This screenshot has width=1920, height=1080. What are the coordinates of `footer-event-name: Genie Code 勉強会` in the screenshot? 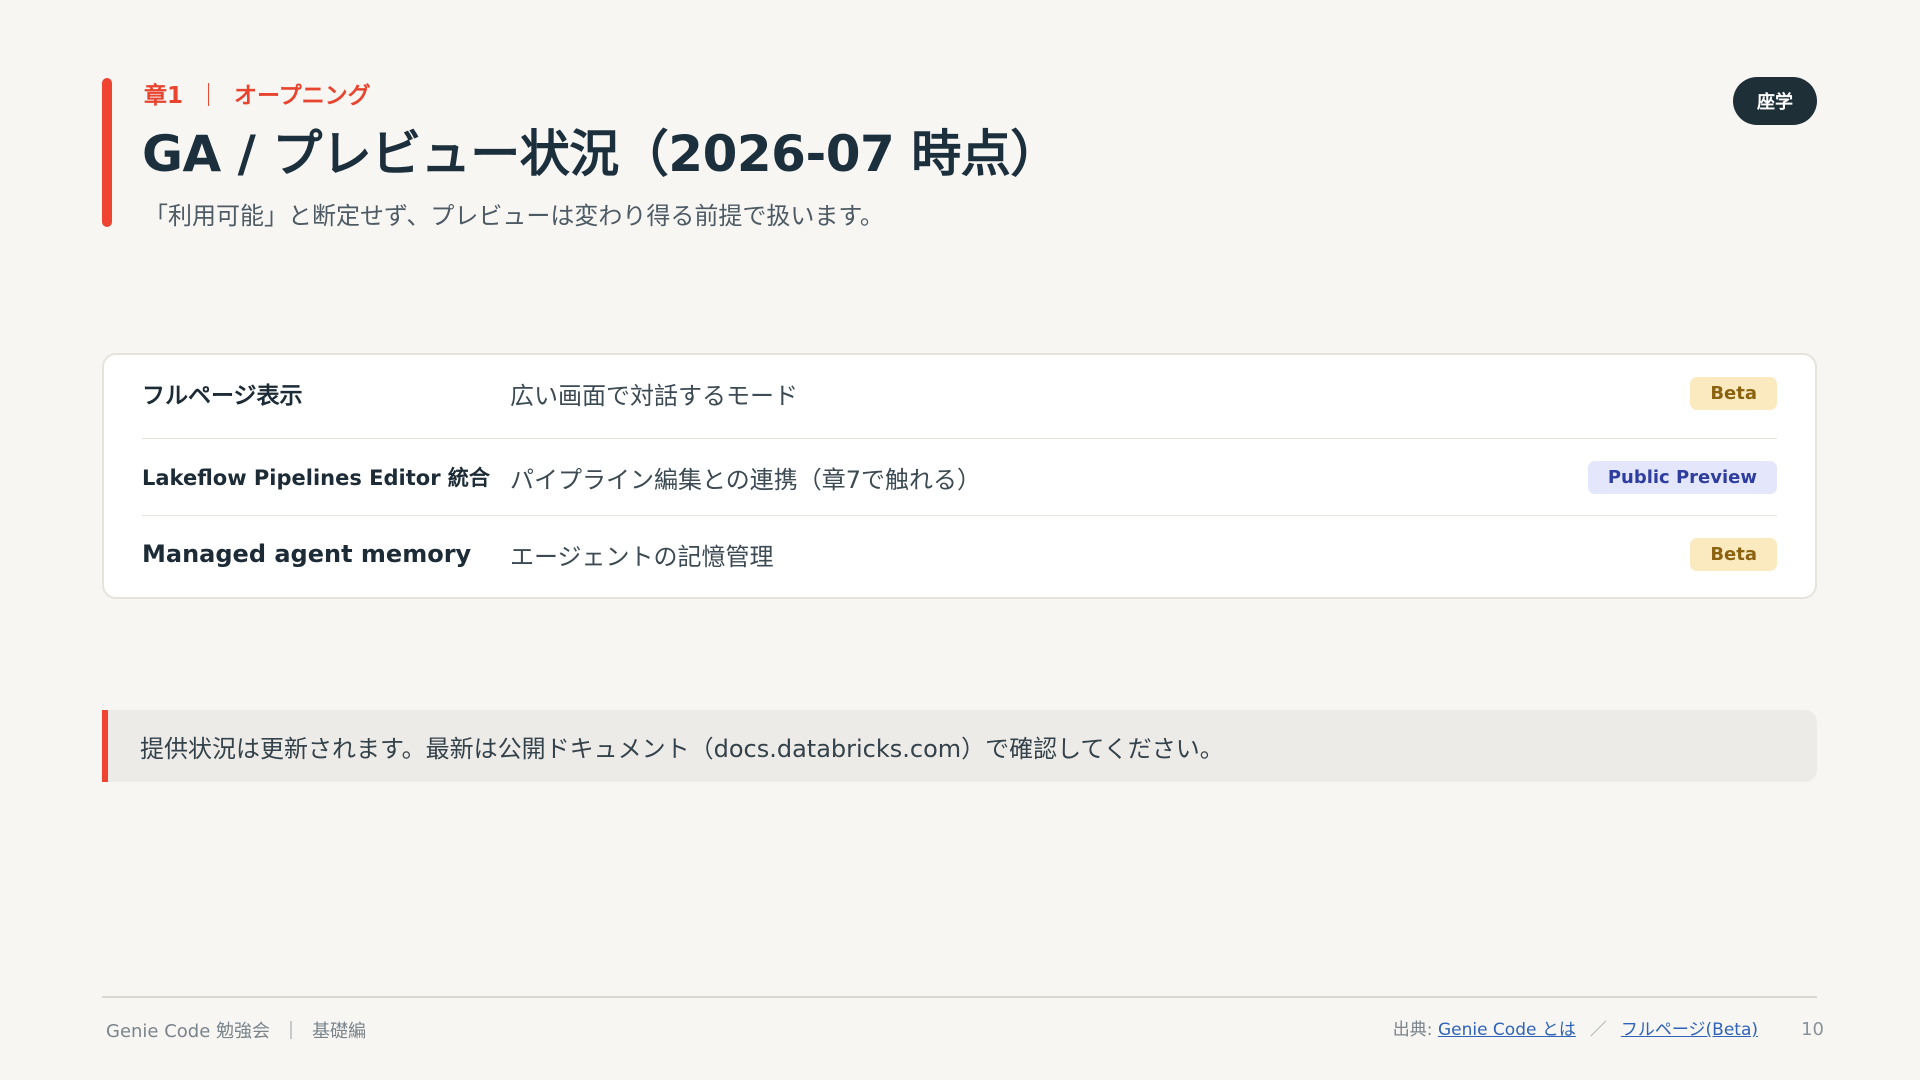 It's located at (188, 1031).